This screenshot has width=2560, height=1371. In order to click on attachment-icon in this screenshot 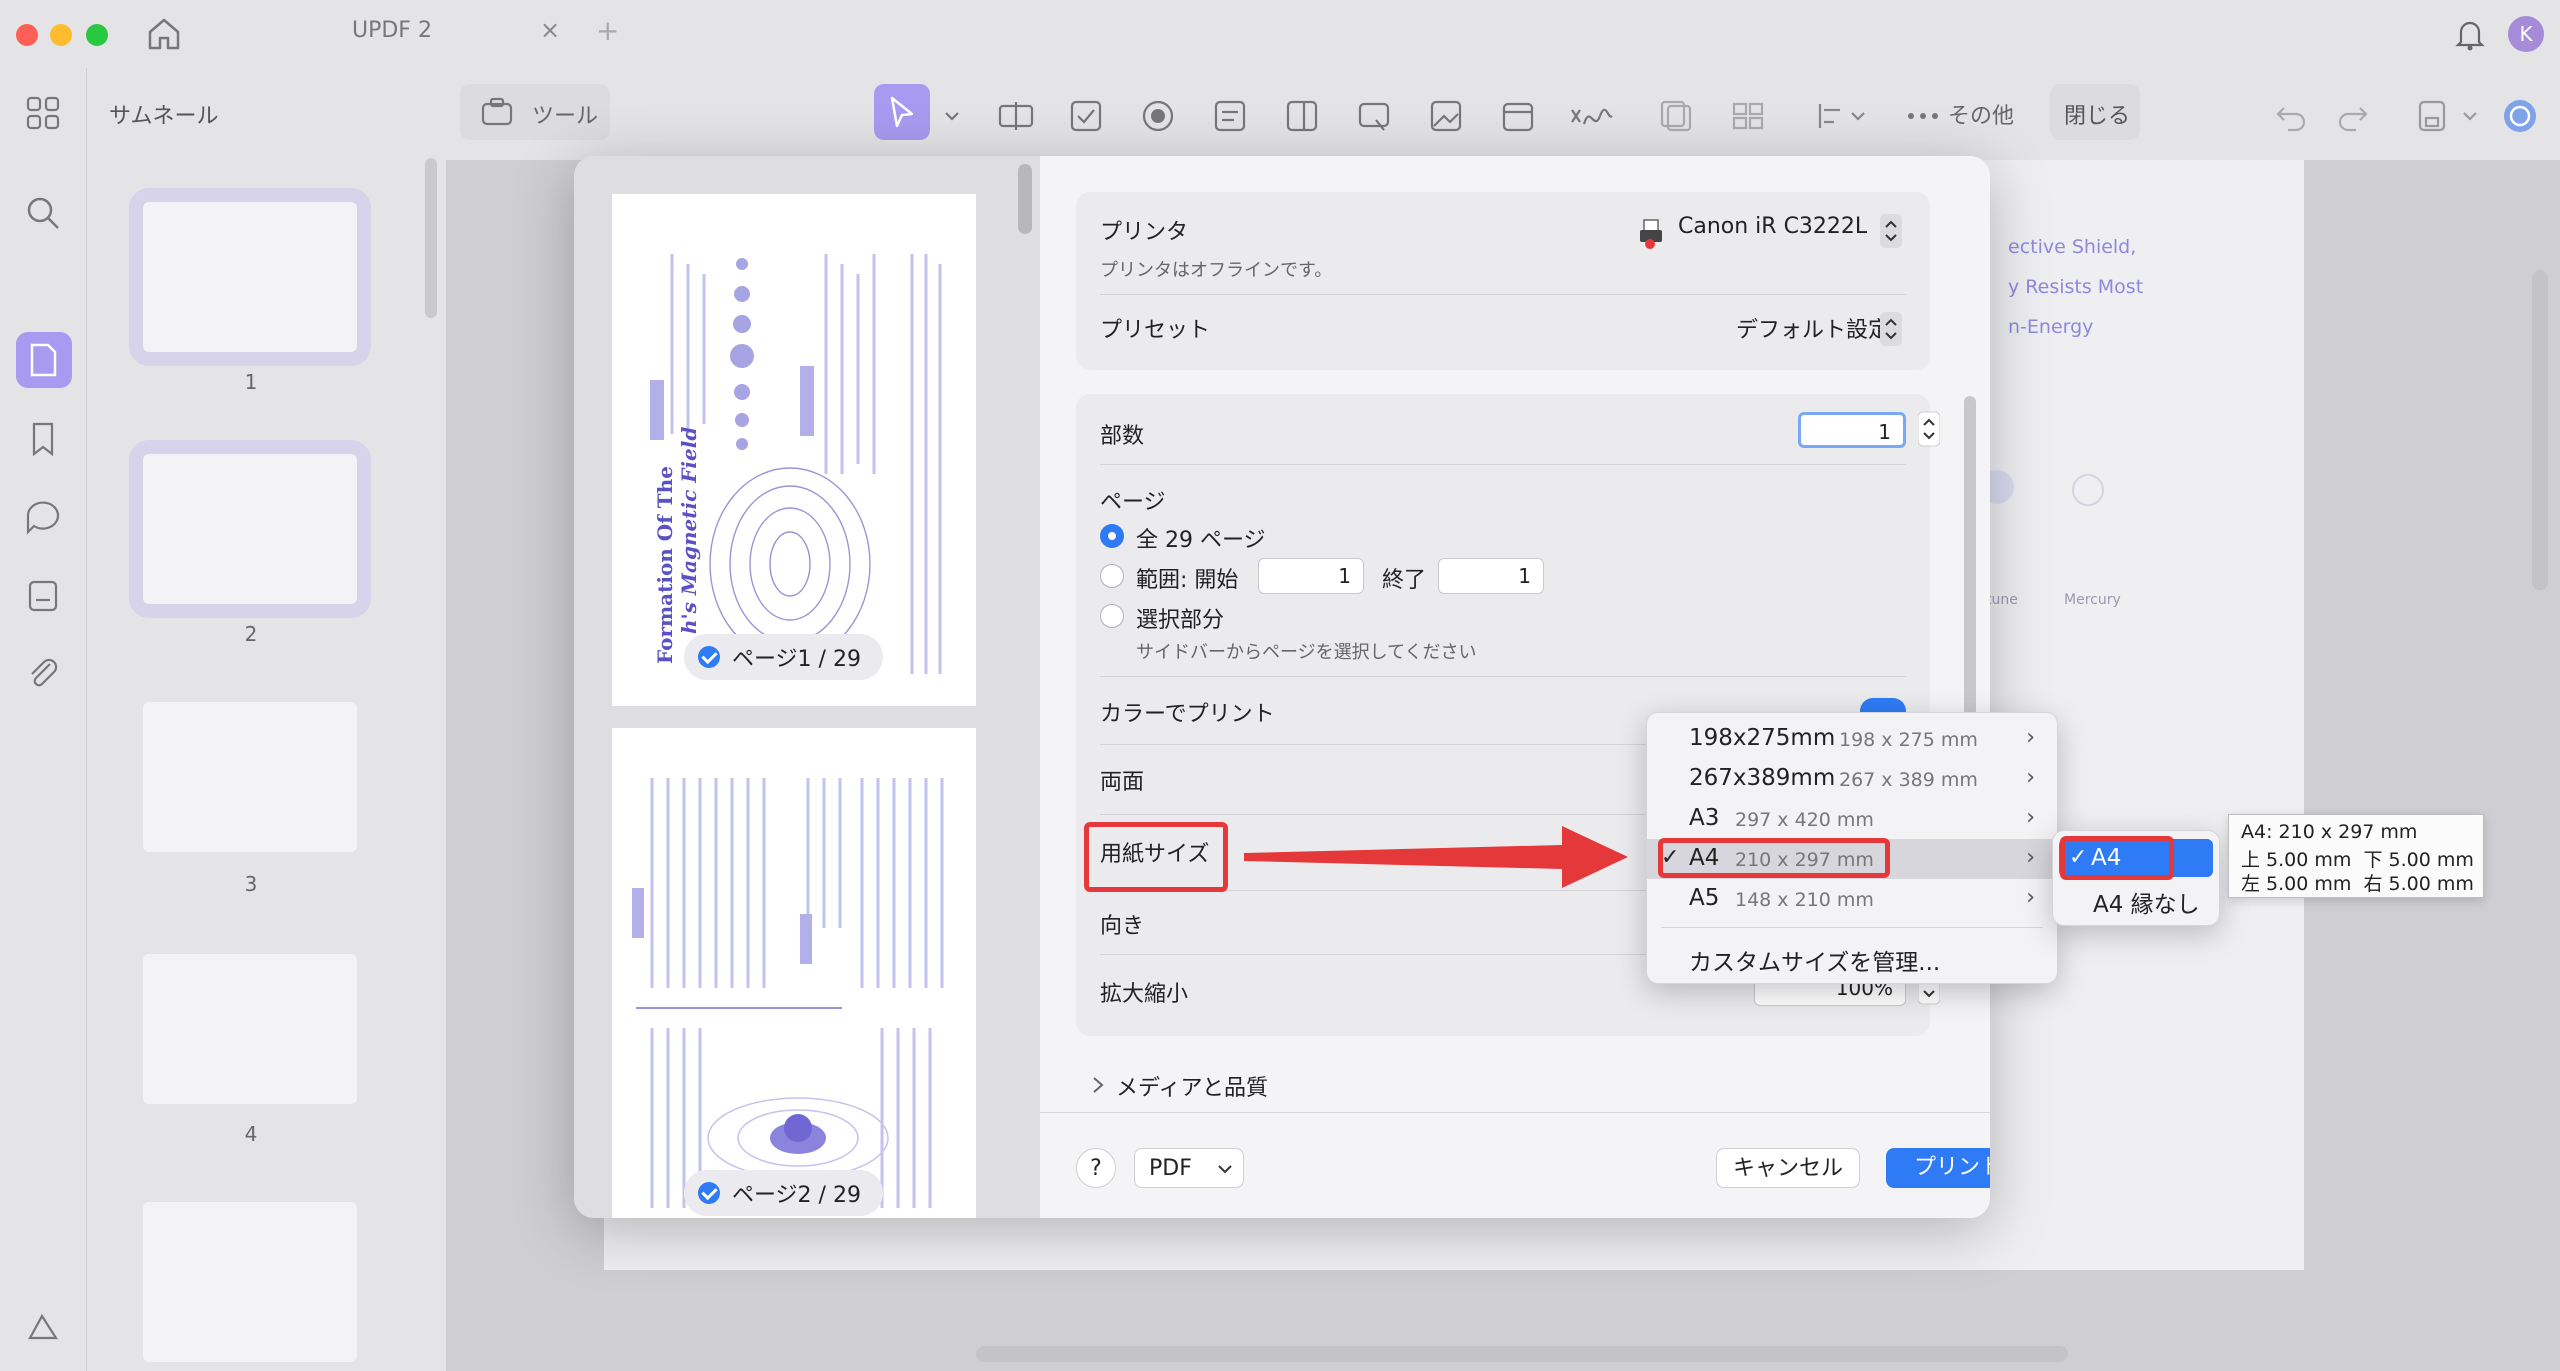, I will do `click(43, 673)`.